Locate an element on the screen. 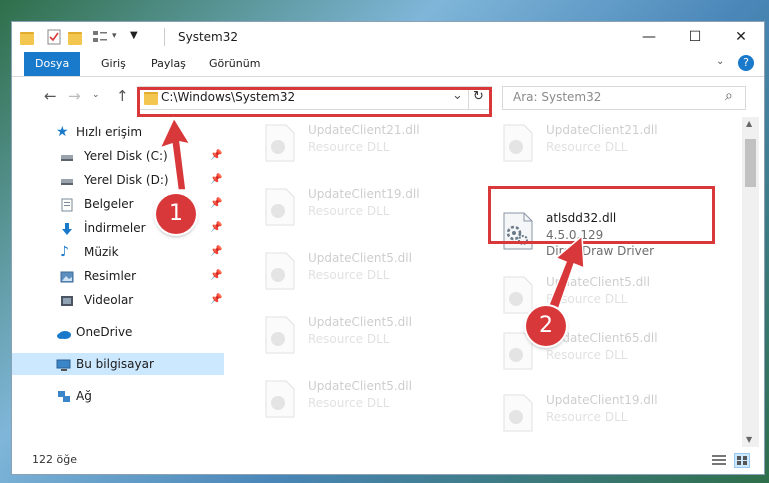 The height and width of the screenshot is (483, 769). annotation-badge-1: 1 is located at coordinates (176, 214).